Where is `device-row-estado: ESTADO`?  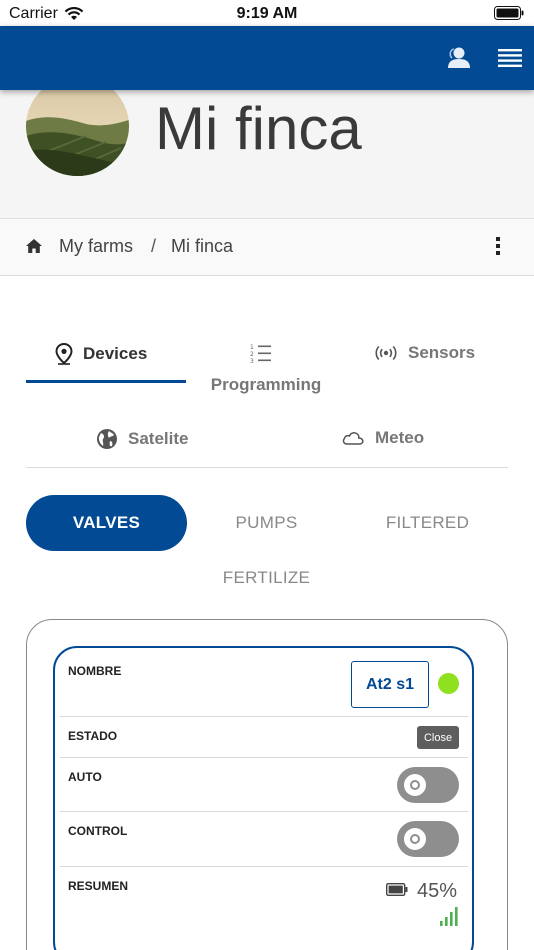 device-row-estado: ESTADO is located at coordinates (264, 737).